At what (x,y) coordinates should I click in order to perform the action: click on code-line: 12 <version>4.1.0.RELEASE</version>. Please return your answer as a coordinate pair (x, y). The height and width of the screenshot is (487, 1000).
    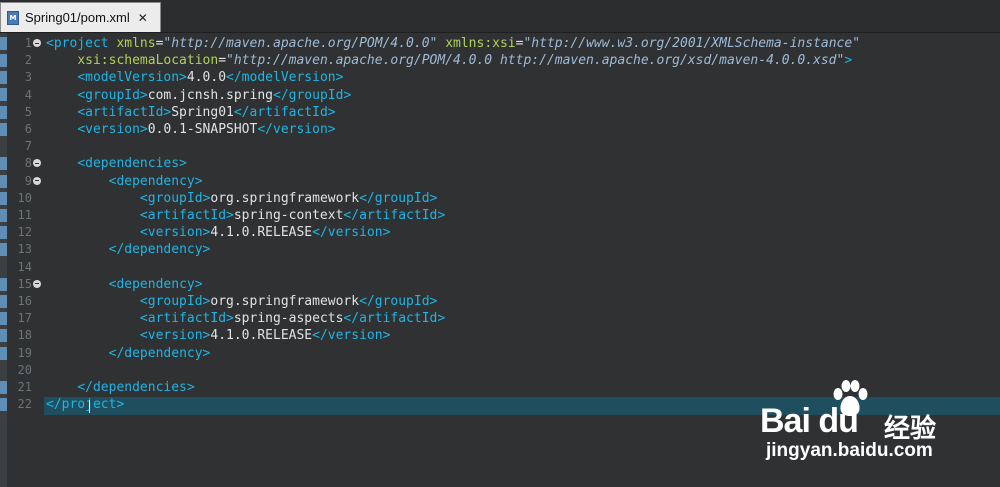
    Looking at the image, I should click on (500, 232).